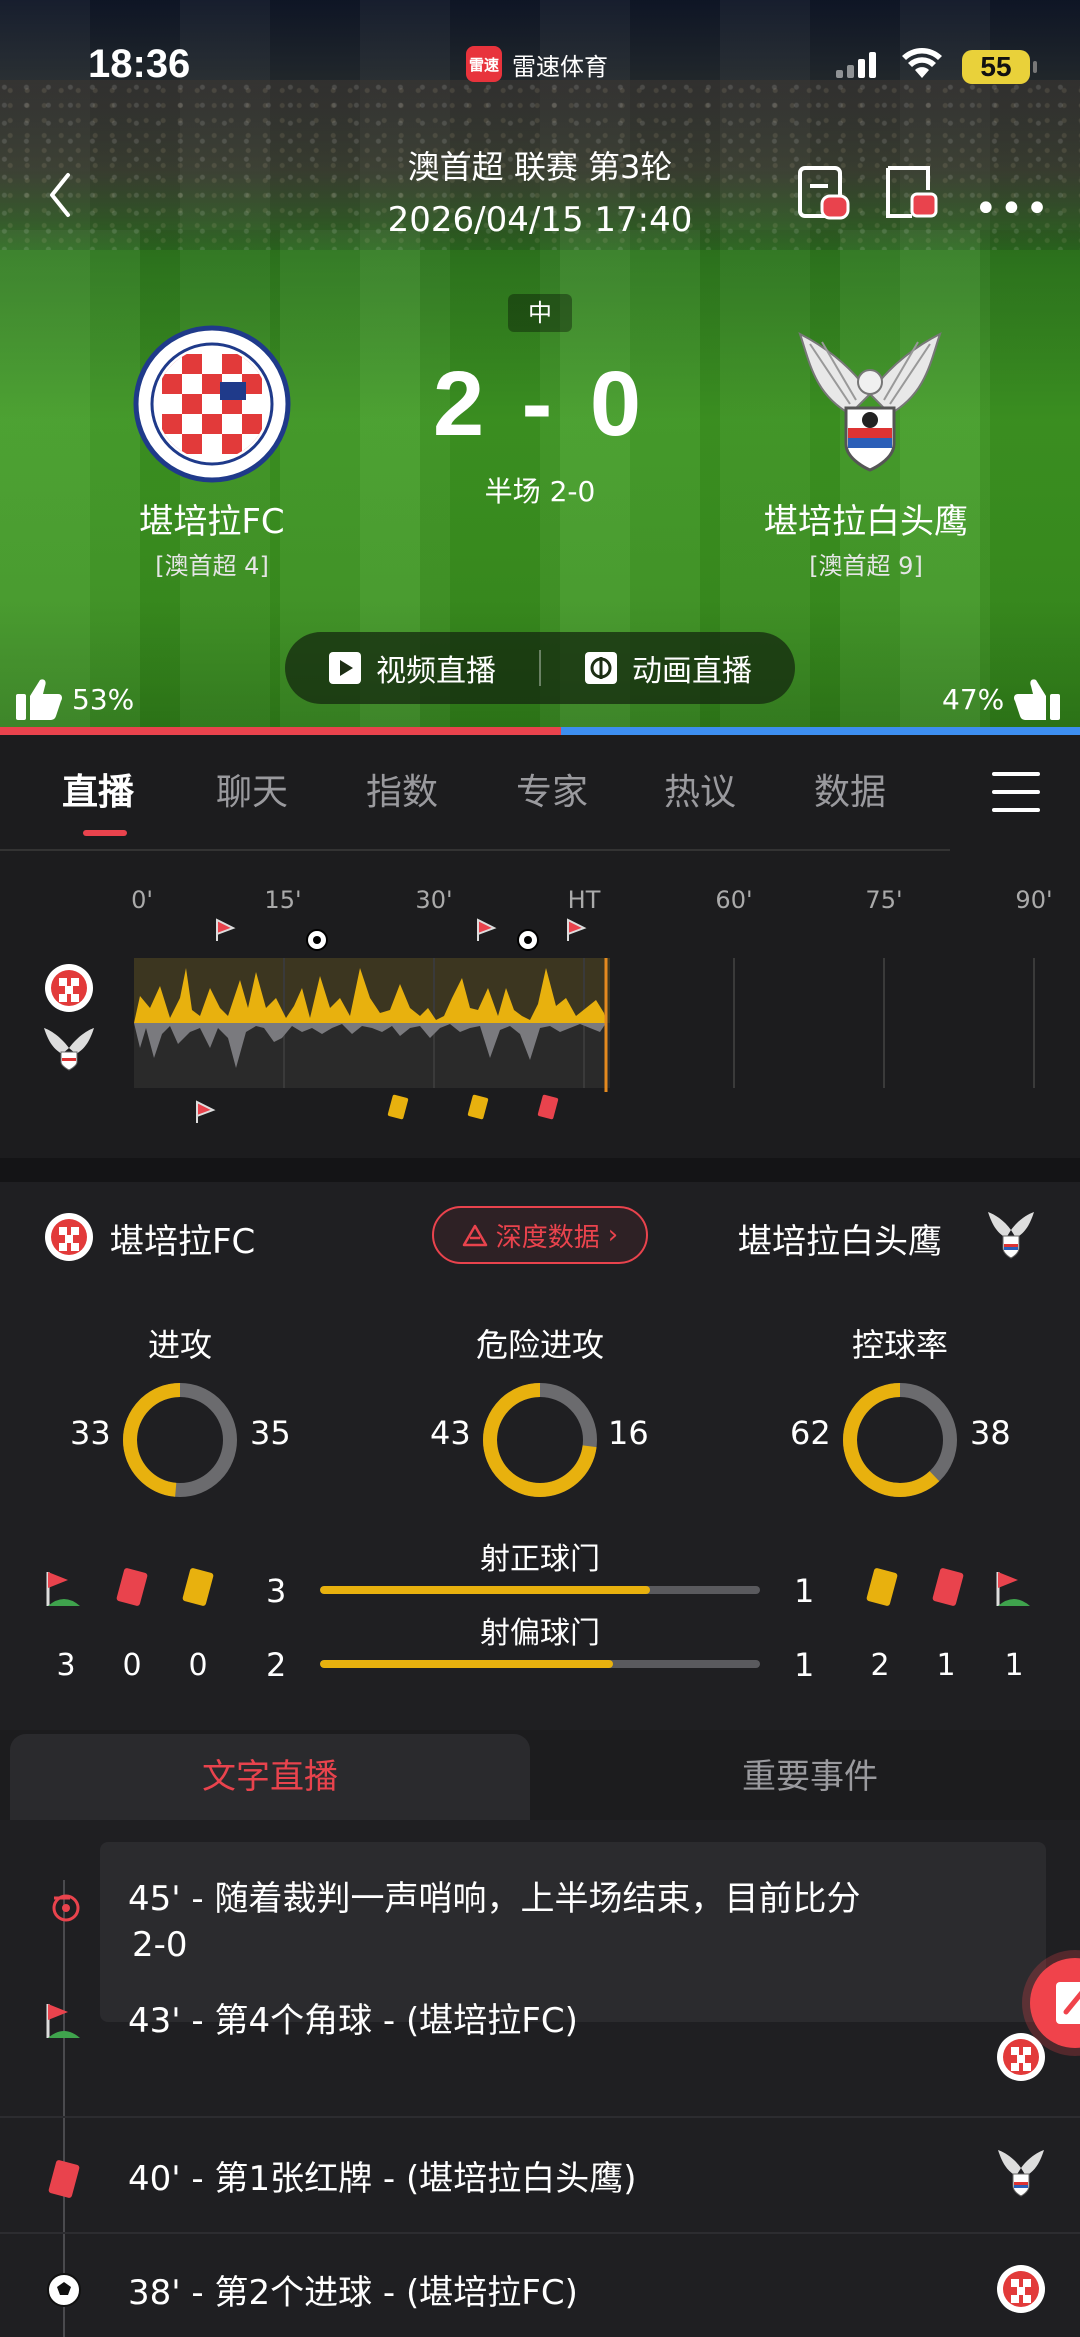  What do you see at coordinates (540, 1559) in the screenshot?
I see `shots-on-title: 射正球门` at bounding box center [540, 1559].